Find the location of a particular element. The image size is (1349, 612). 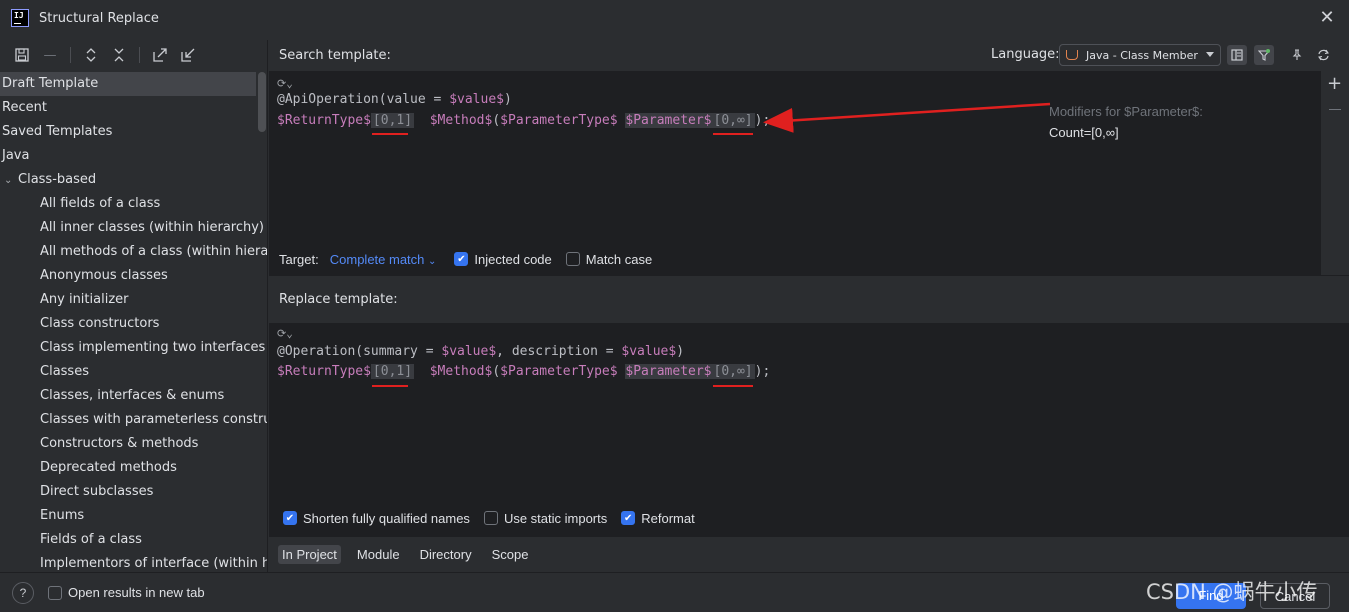

sidebar-item: All inner classes (within hierarchy) is located at coordinates (133, 228).